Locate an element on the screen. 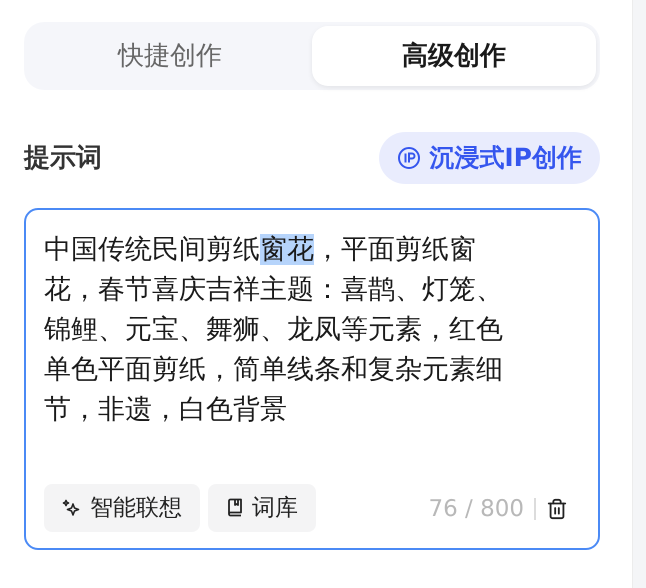 The width and height of the screenshot is (646, 588). prompt-tool-button: 智能联想 is located at coordinates (122, 508).